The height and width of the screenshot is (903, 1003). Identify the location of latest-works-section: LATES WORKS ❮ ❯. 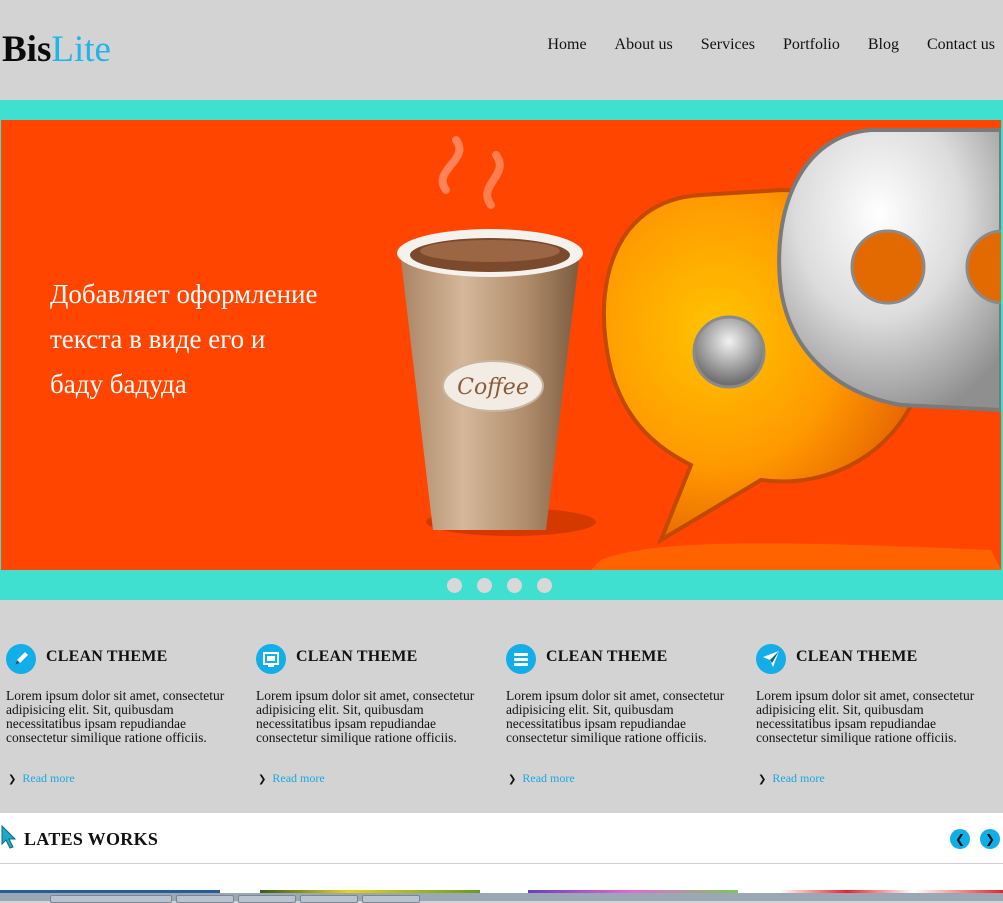
(501, 858).